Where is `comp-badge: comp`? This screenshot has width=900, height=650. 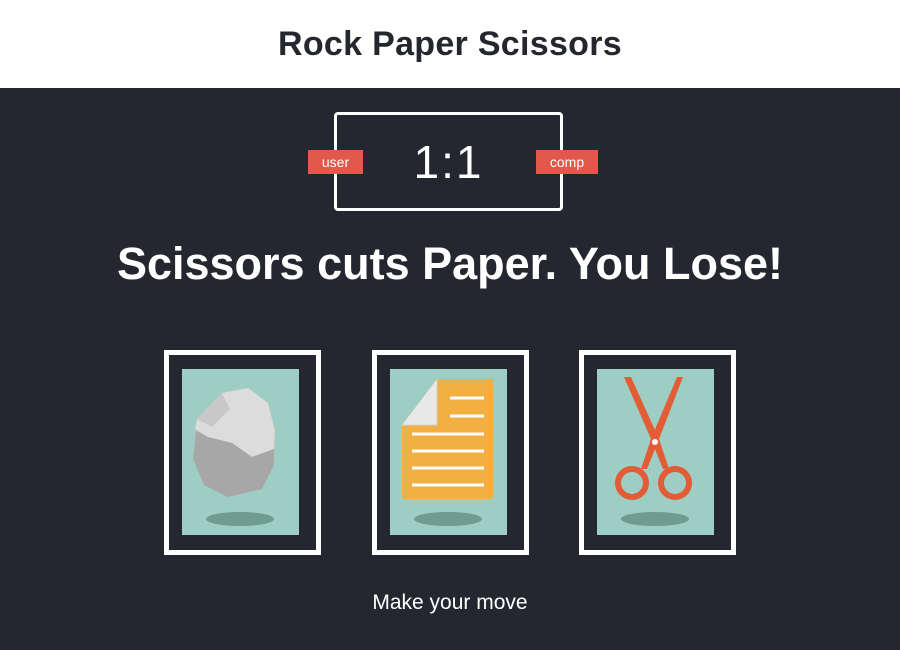
comp-badge: comp is located at coordinates (567, 162).